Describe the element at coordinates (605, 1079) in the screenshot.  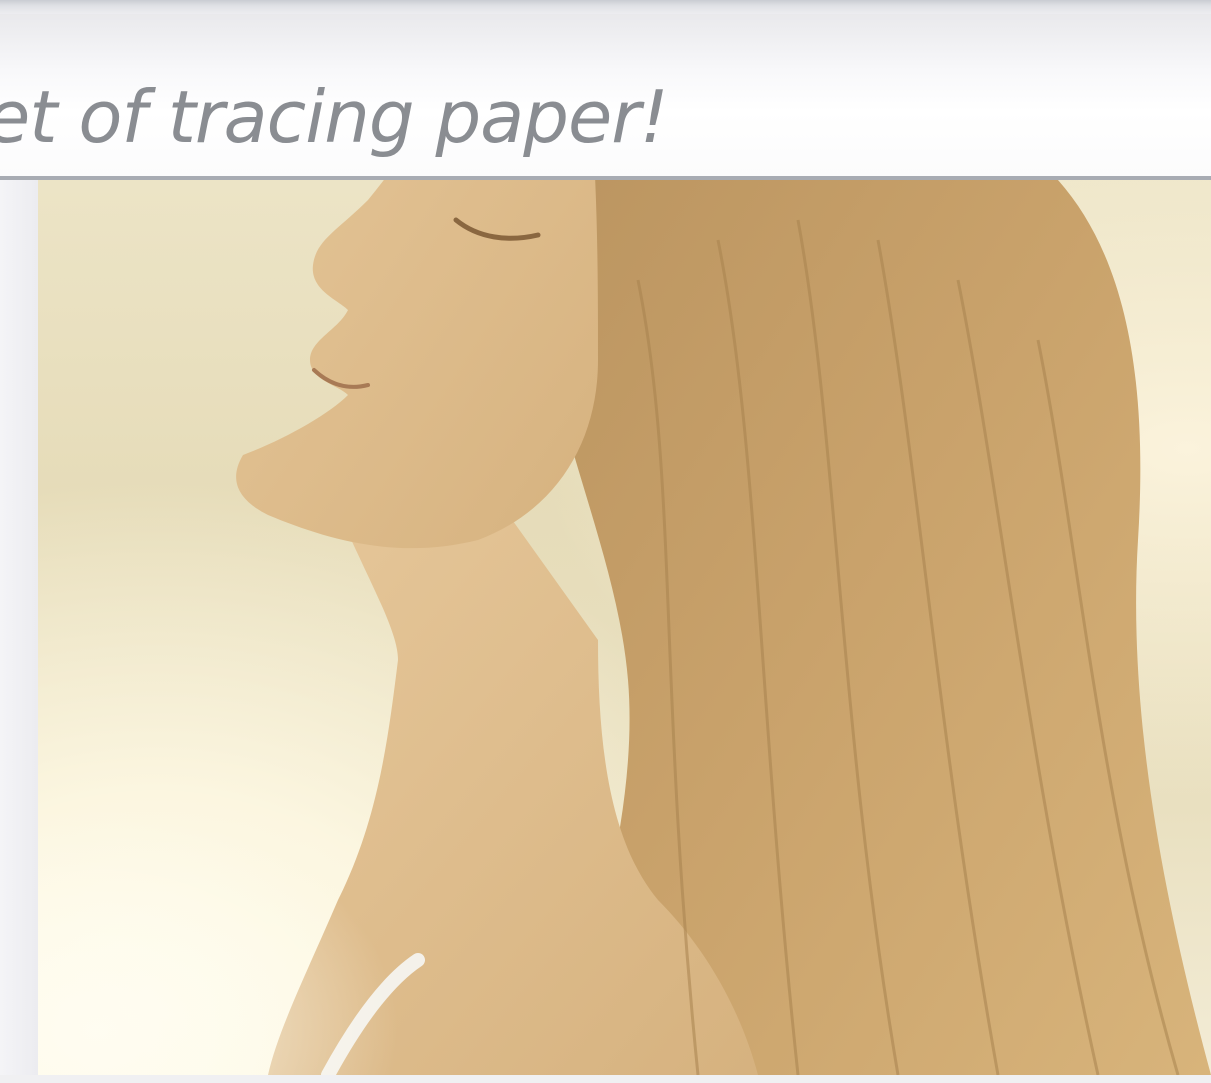
I see `bottom-margin` at that location.